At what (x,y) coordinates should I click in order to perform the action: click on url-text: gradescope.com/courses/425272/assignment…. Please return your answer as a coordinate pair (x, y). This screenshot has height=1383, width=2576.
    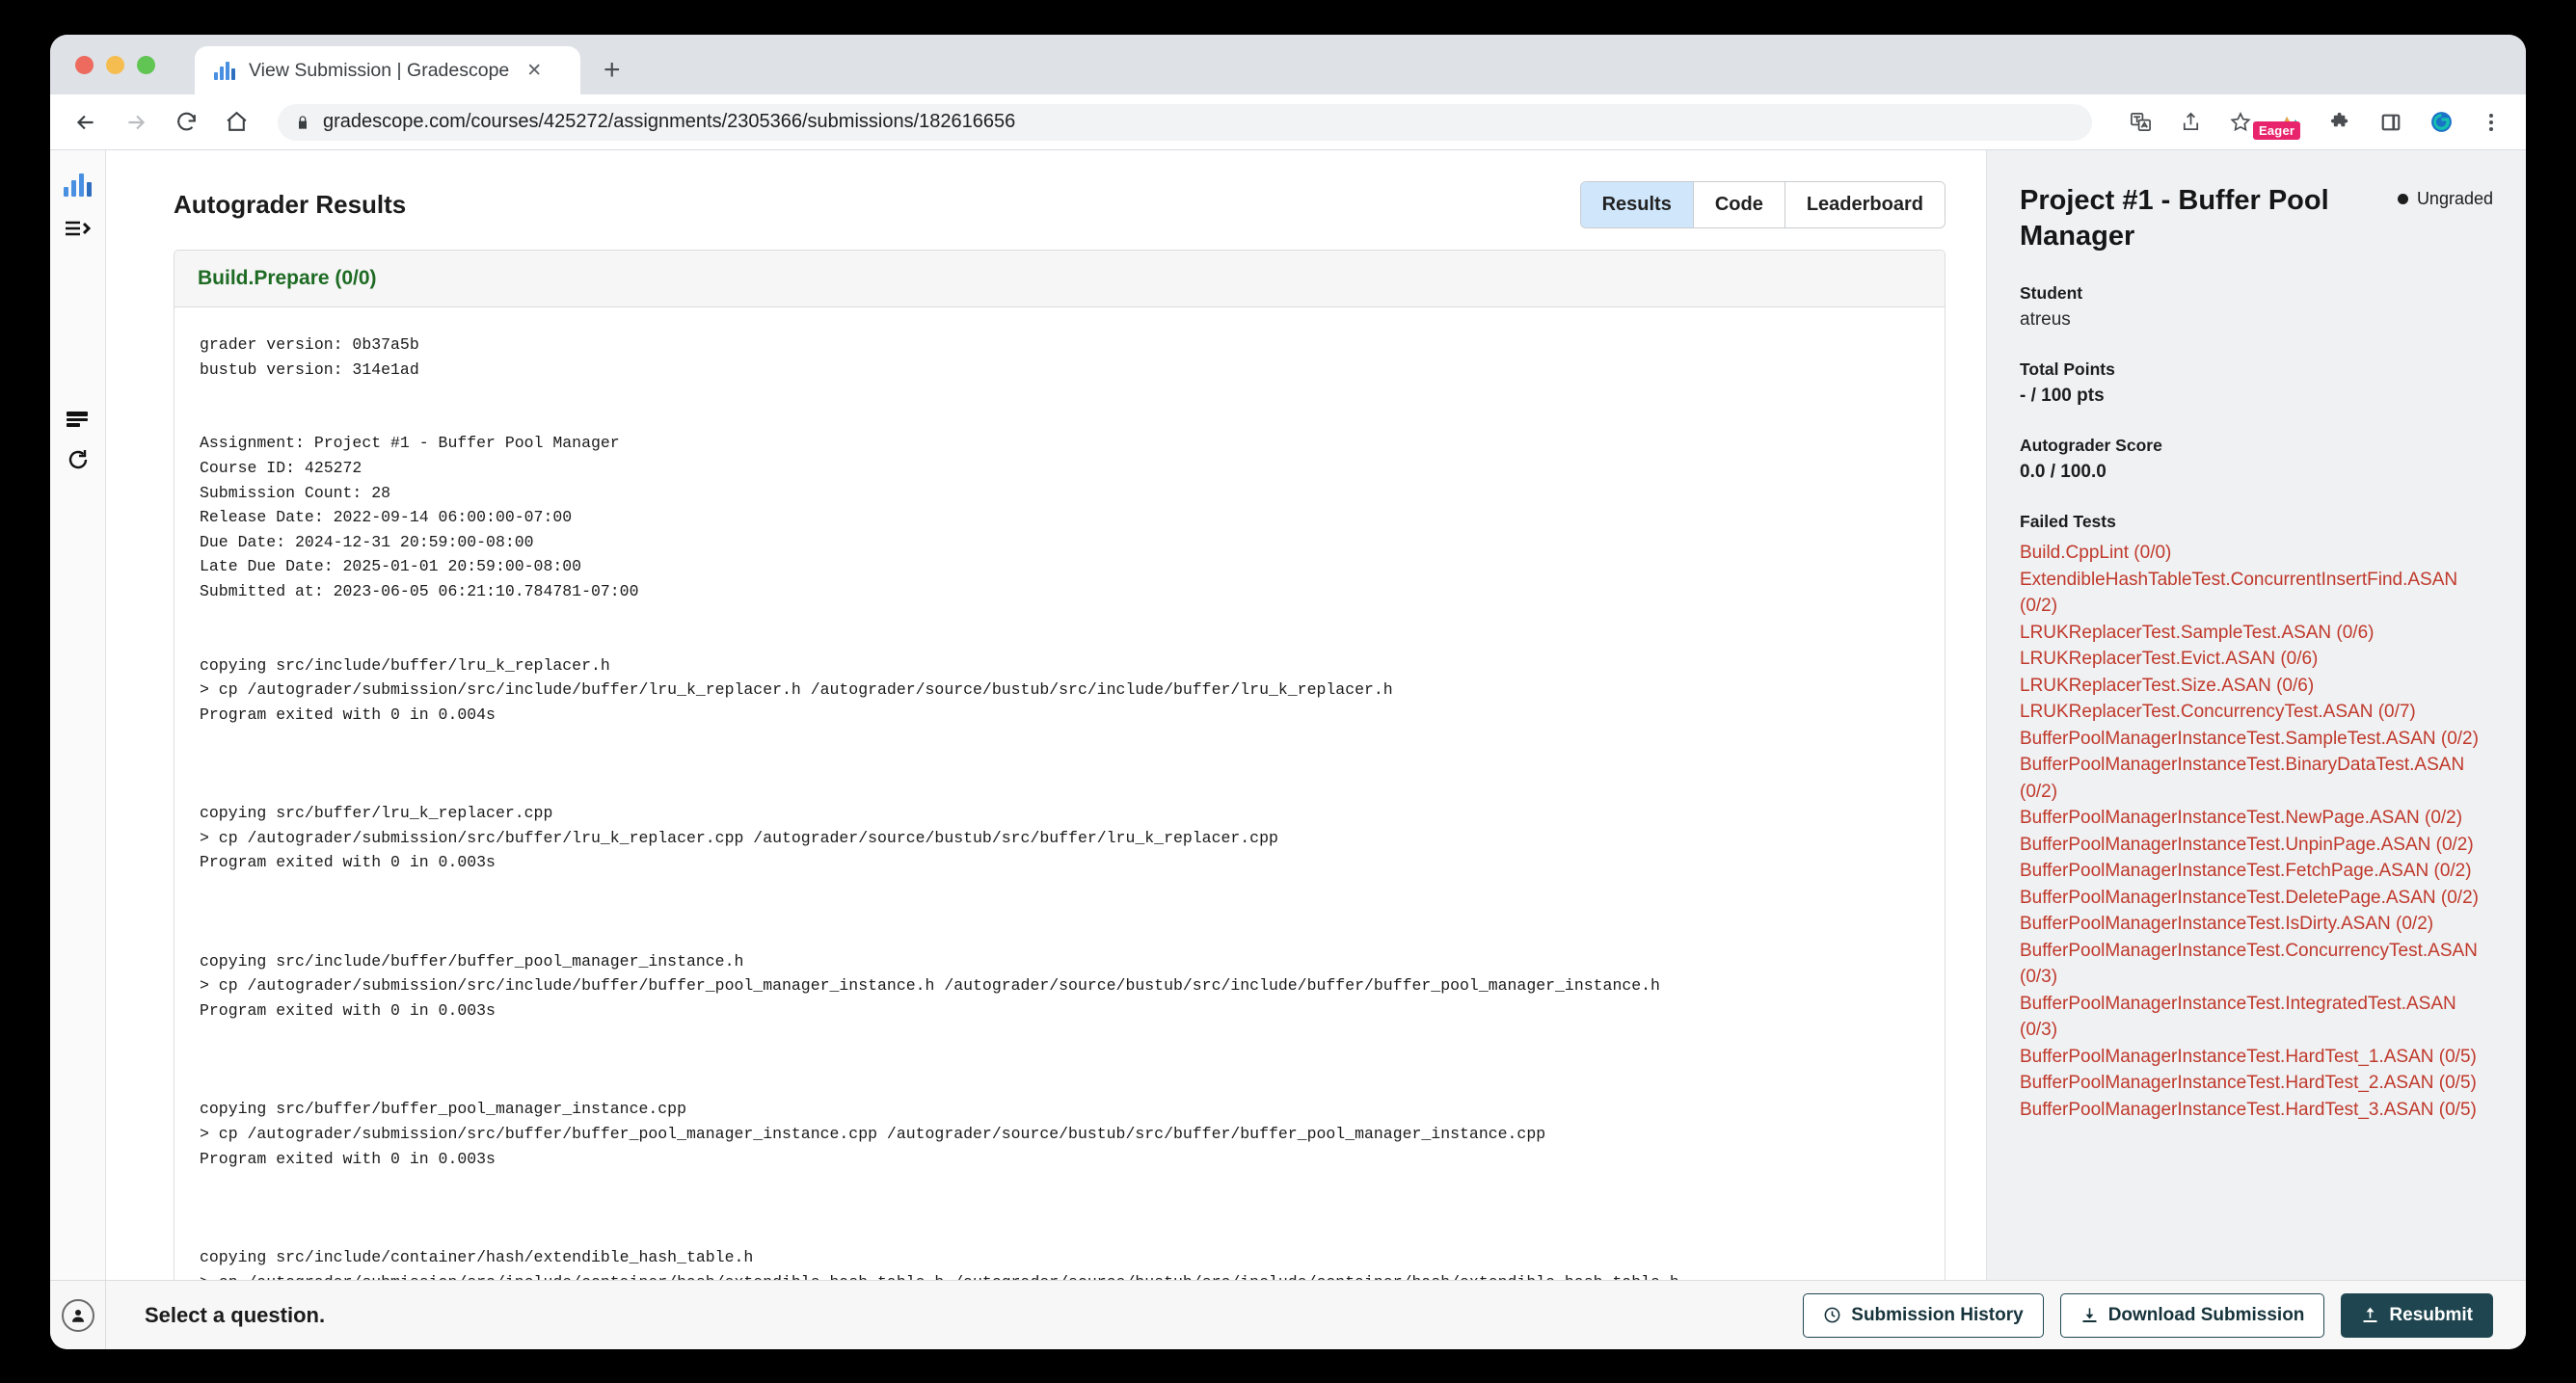
    Looking at the image, I should click on (670, 121).